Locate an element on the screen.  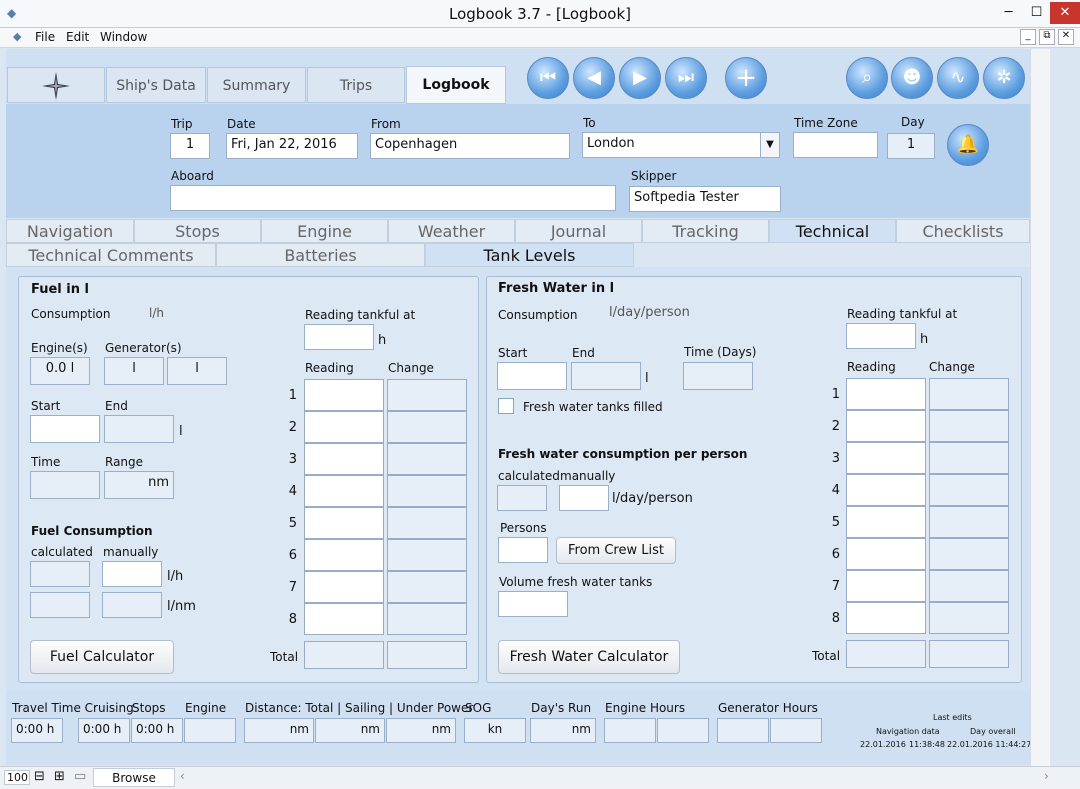
sync-icon: ∿ is located at coordinates (958, 78).